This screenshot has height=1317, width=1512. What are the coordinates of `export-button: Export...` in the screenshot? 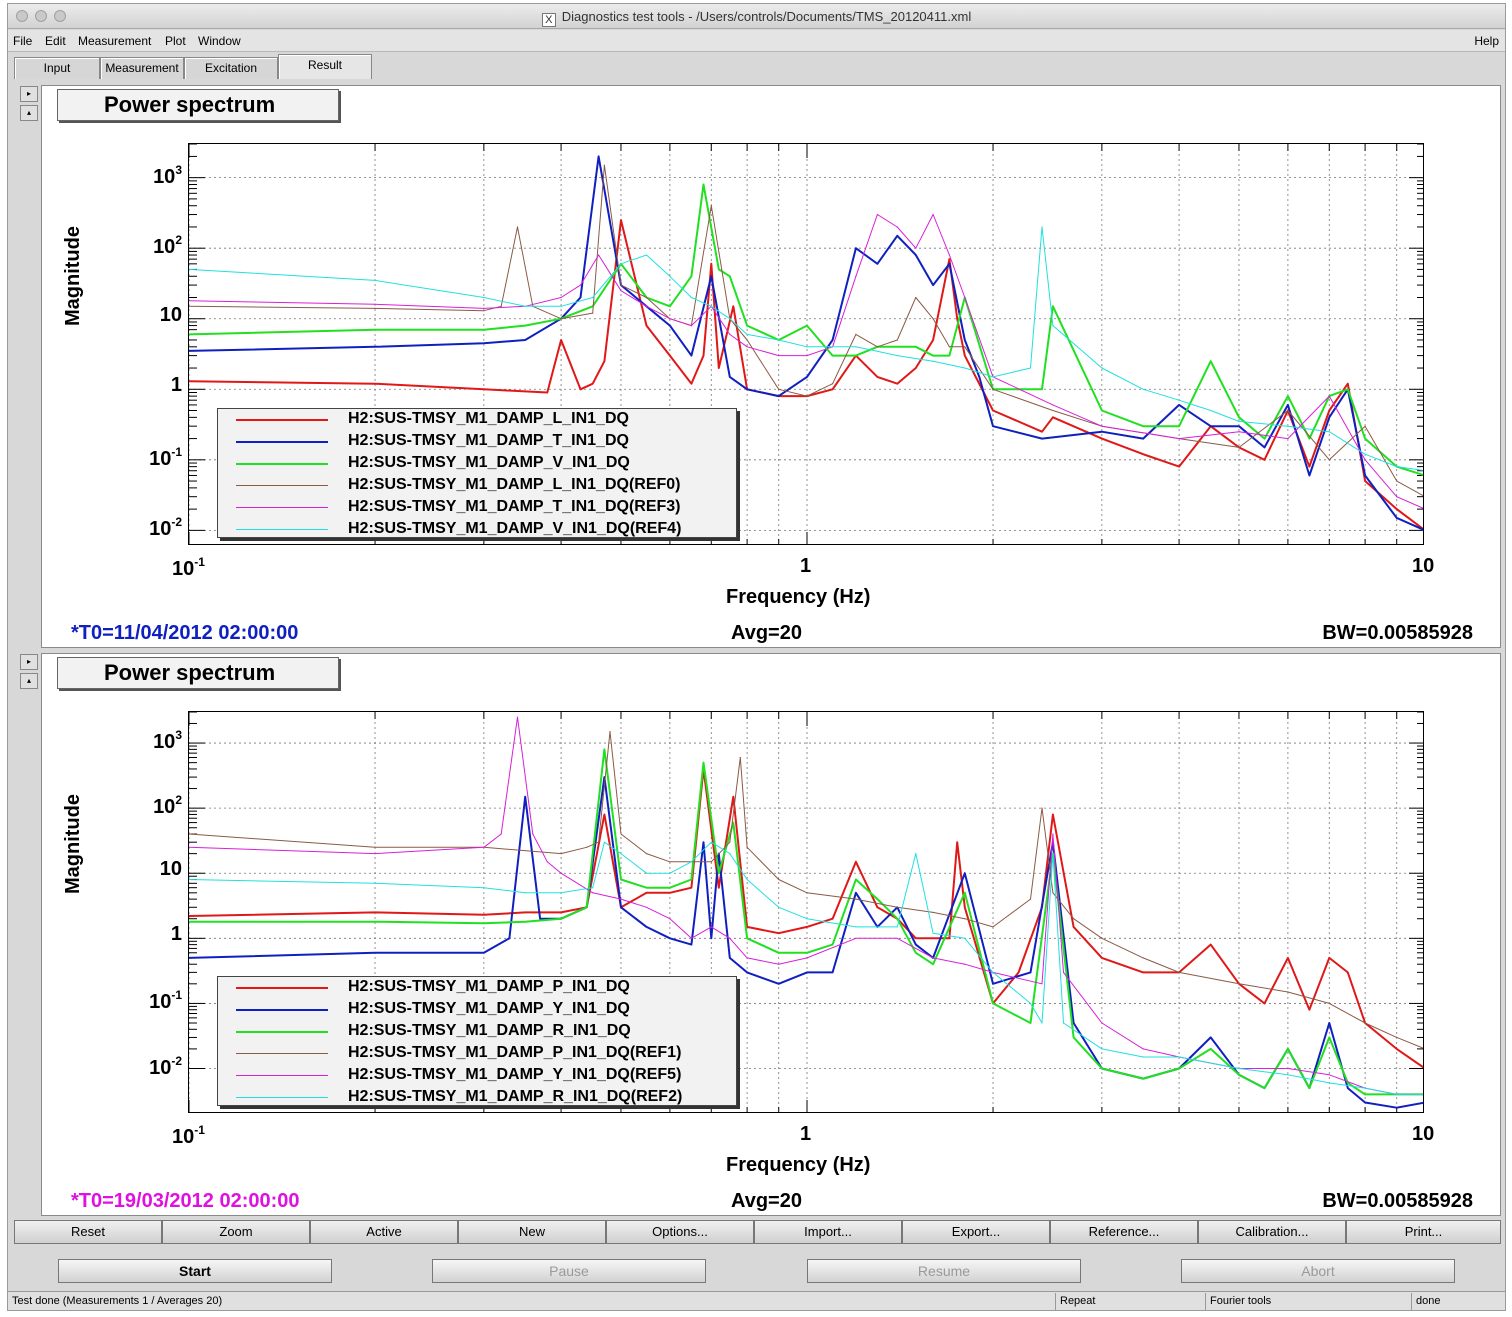 It's located at (976, 1232).